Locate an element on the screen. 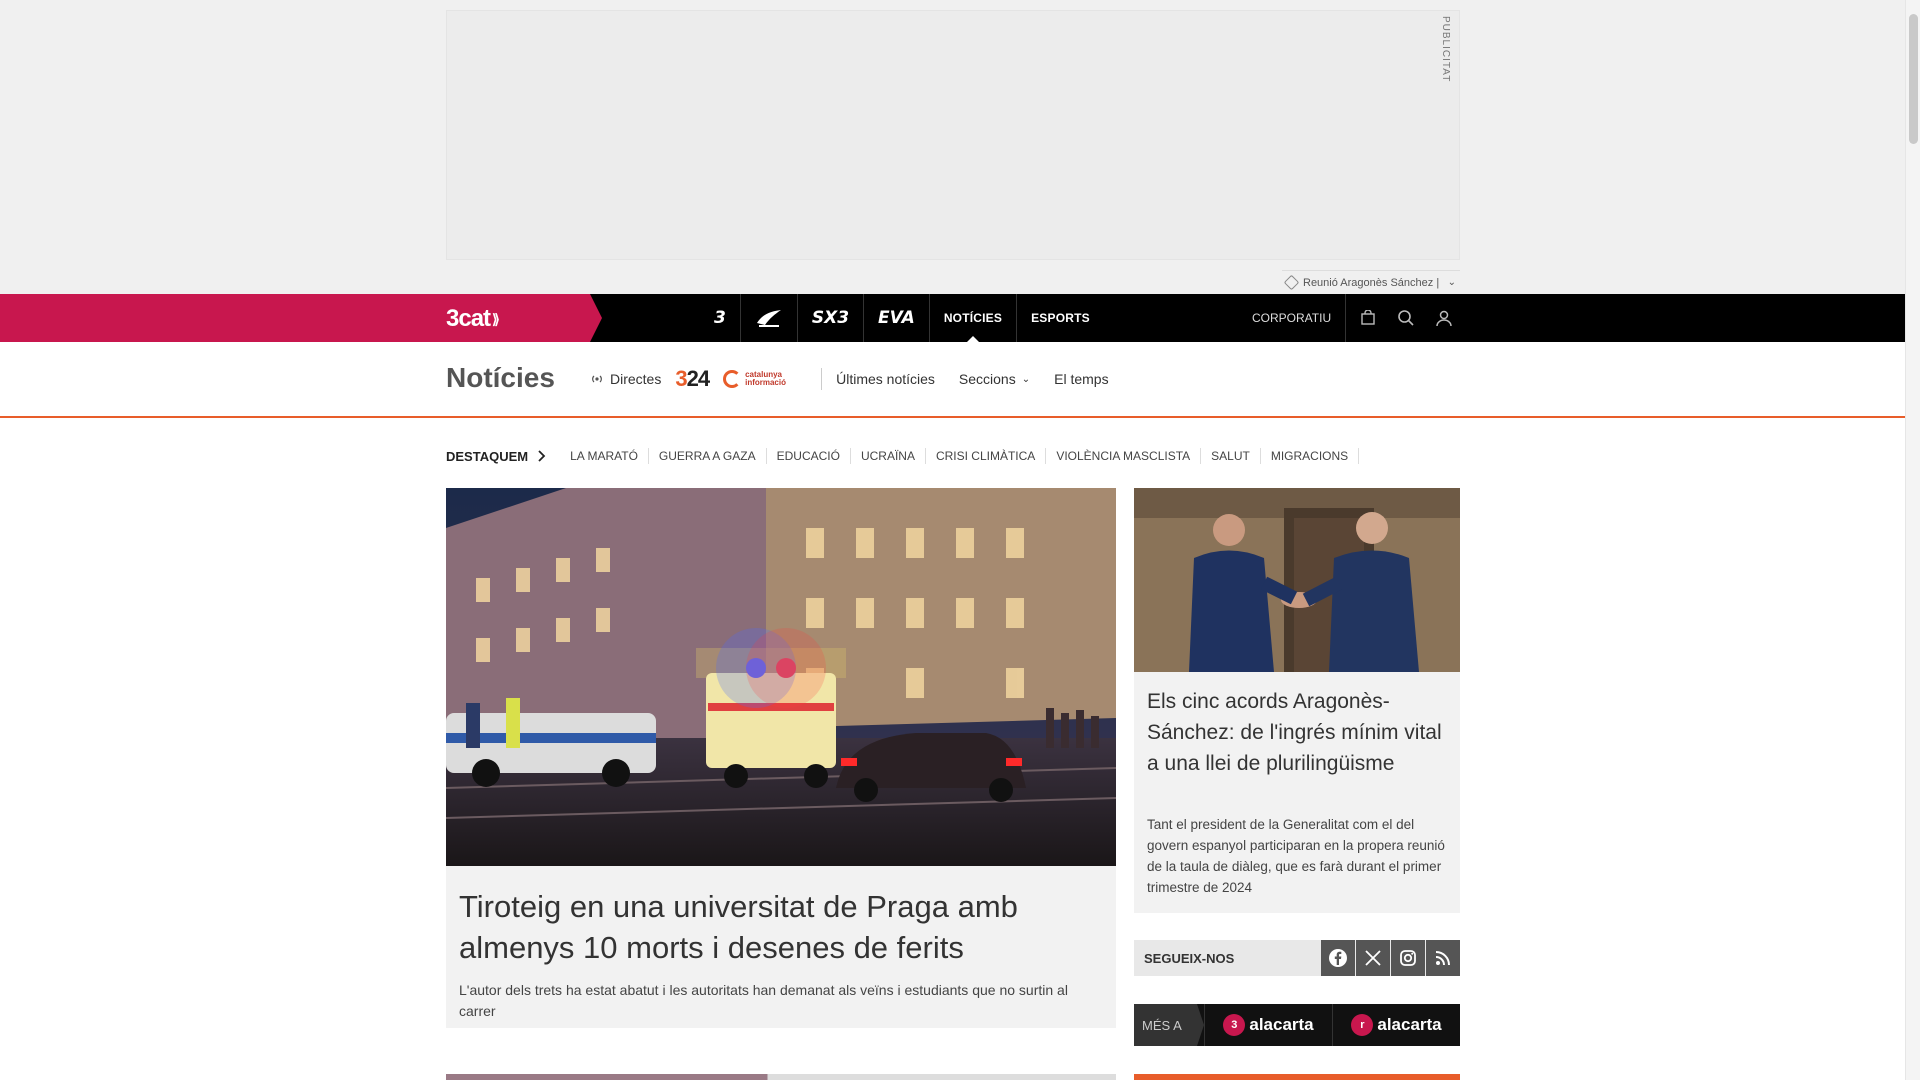 The image size is (1920, 1080). channel-tv3: 3 is located at coordinates (720, 318).